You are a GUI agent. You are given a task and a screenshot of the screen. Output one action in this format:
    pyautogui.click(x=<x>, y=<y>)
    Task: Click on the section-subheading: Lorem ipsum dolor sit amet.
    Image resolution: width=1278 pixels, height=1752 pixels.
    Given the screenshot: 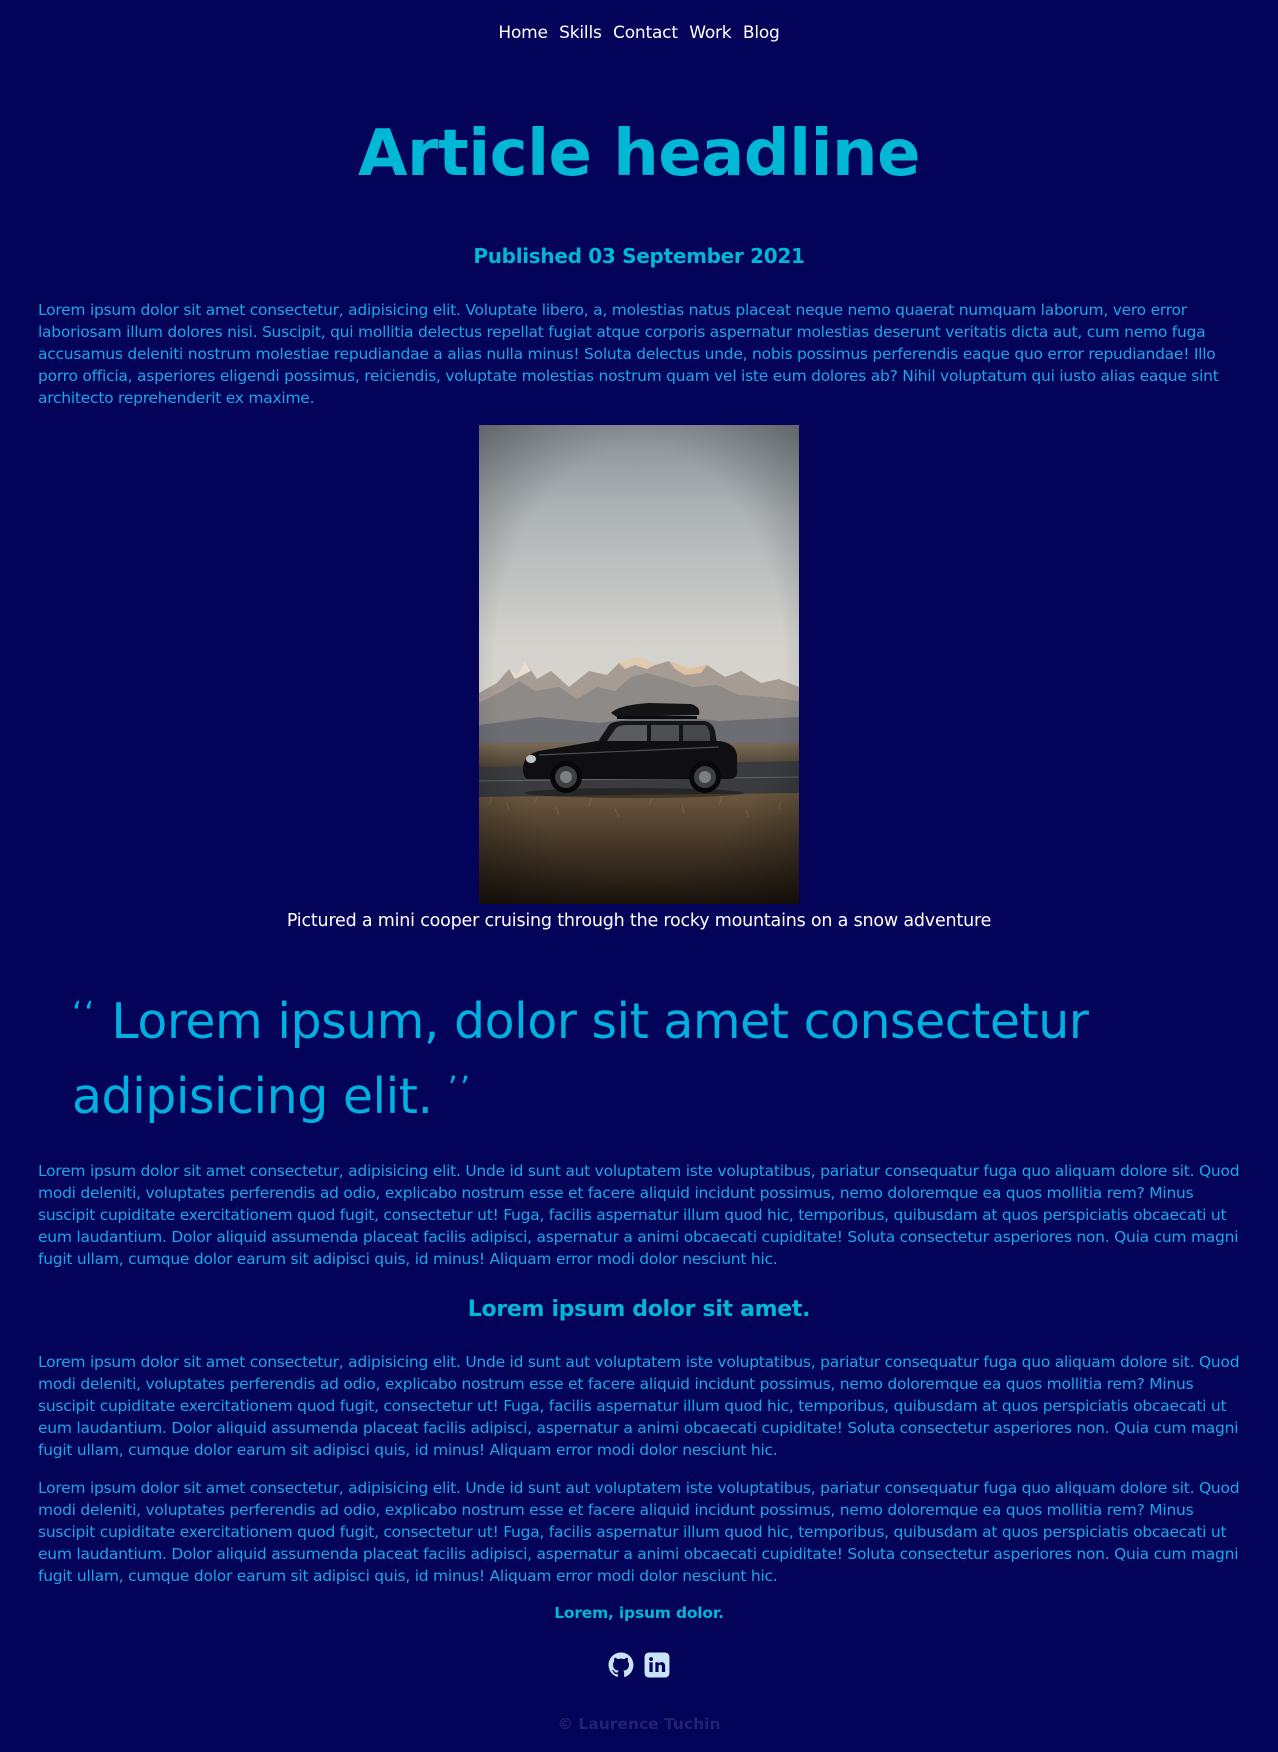 What is the action you would take?
    pyautogui.click(x=639, y=1309)
    